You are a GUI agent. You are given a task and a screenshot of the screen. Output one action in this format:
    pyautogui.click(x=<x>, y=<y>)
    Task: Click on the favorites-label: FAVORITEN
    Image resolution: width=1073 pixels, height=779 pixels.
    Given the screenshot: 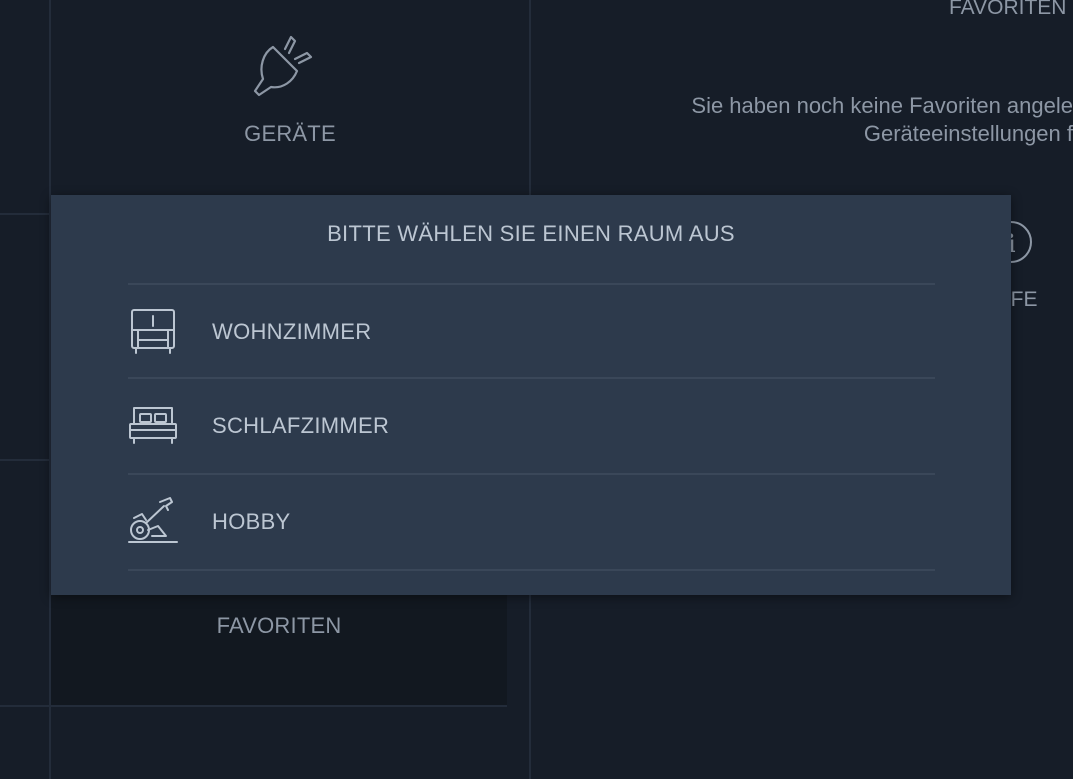 What is the action you would take?
    pyautogui.click(x=279, y=625)
    